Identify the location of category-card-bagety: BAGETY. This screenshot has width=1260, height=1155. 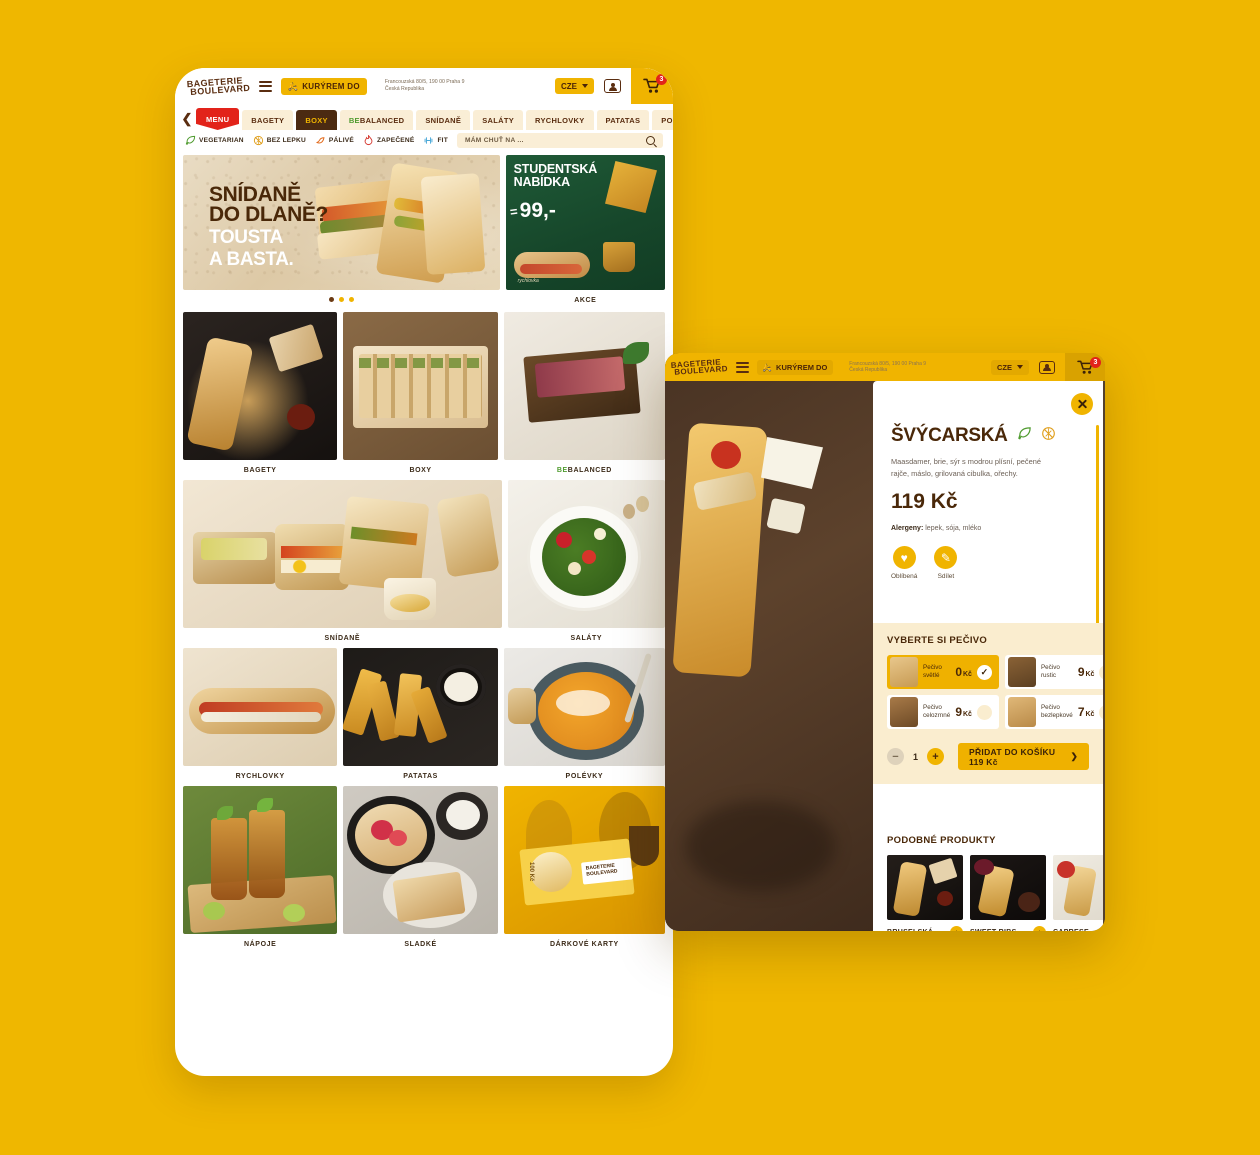
(260, 395).